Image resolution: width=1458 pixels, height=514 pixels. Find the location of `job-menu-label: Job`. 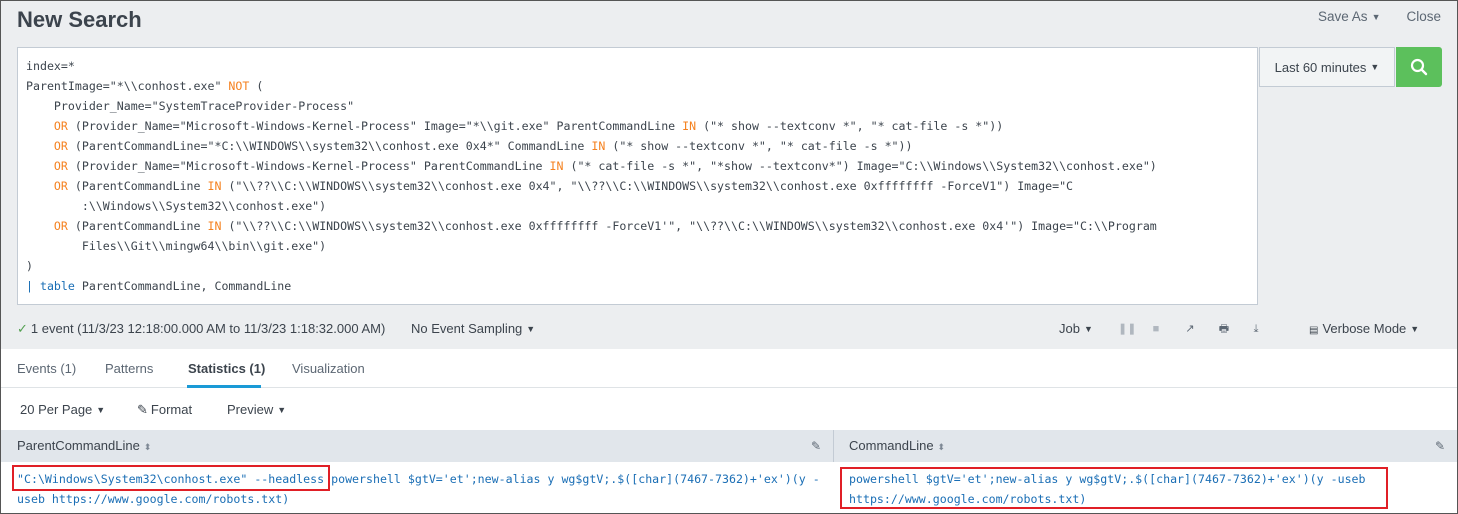

job-menu-label: Job is located at coordinates (1069, 328).